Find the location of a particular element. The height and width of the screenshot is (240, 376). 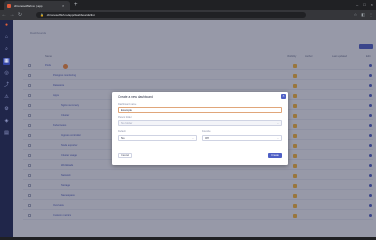

docs-icon: ▤ is located at coordinates (6, 133).